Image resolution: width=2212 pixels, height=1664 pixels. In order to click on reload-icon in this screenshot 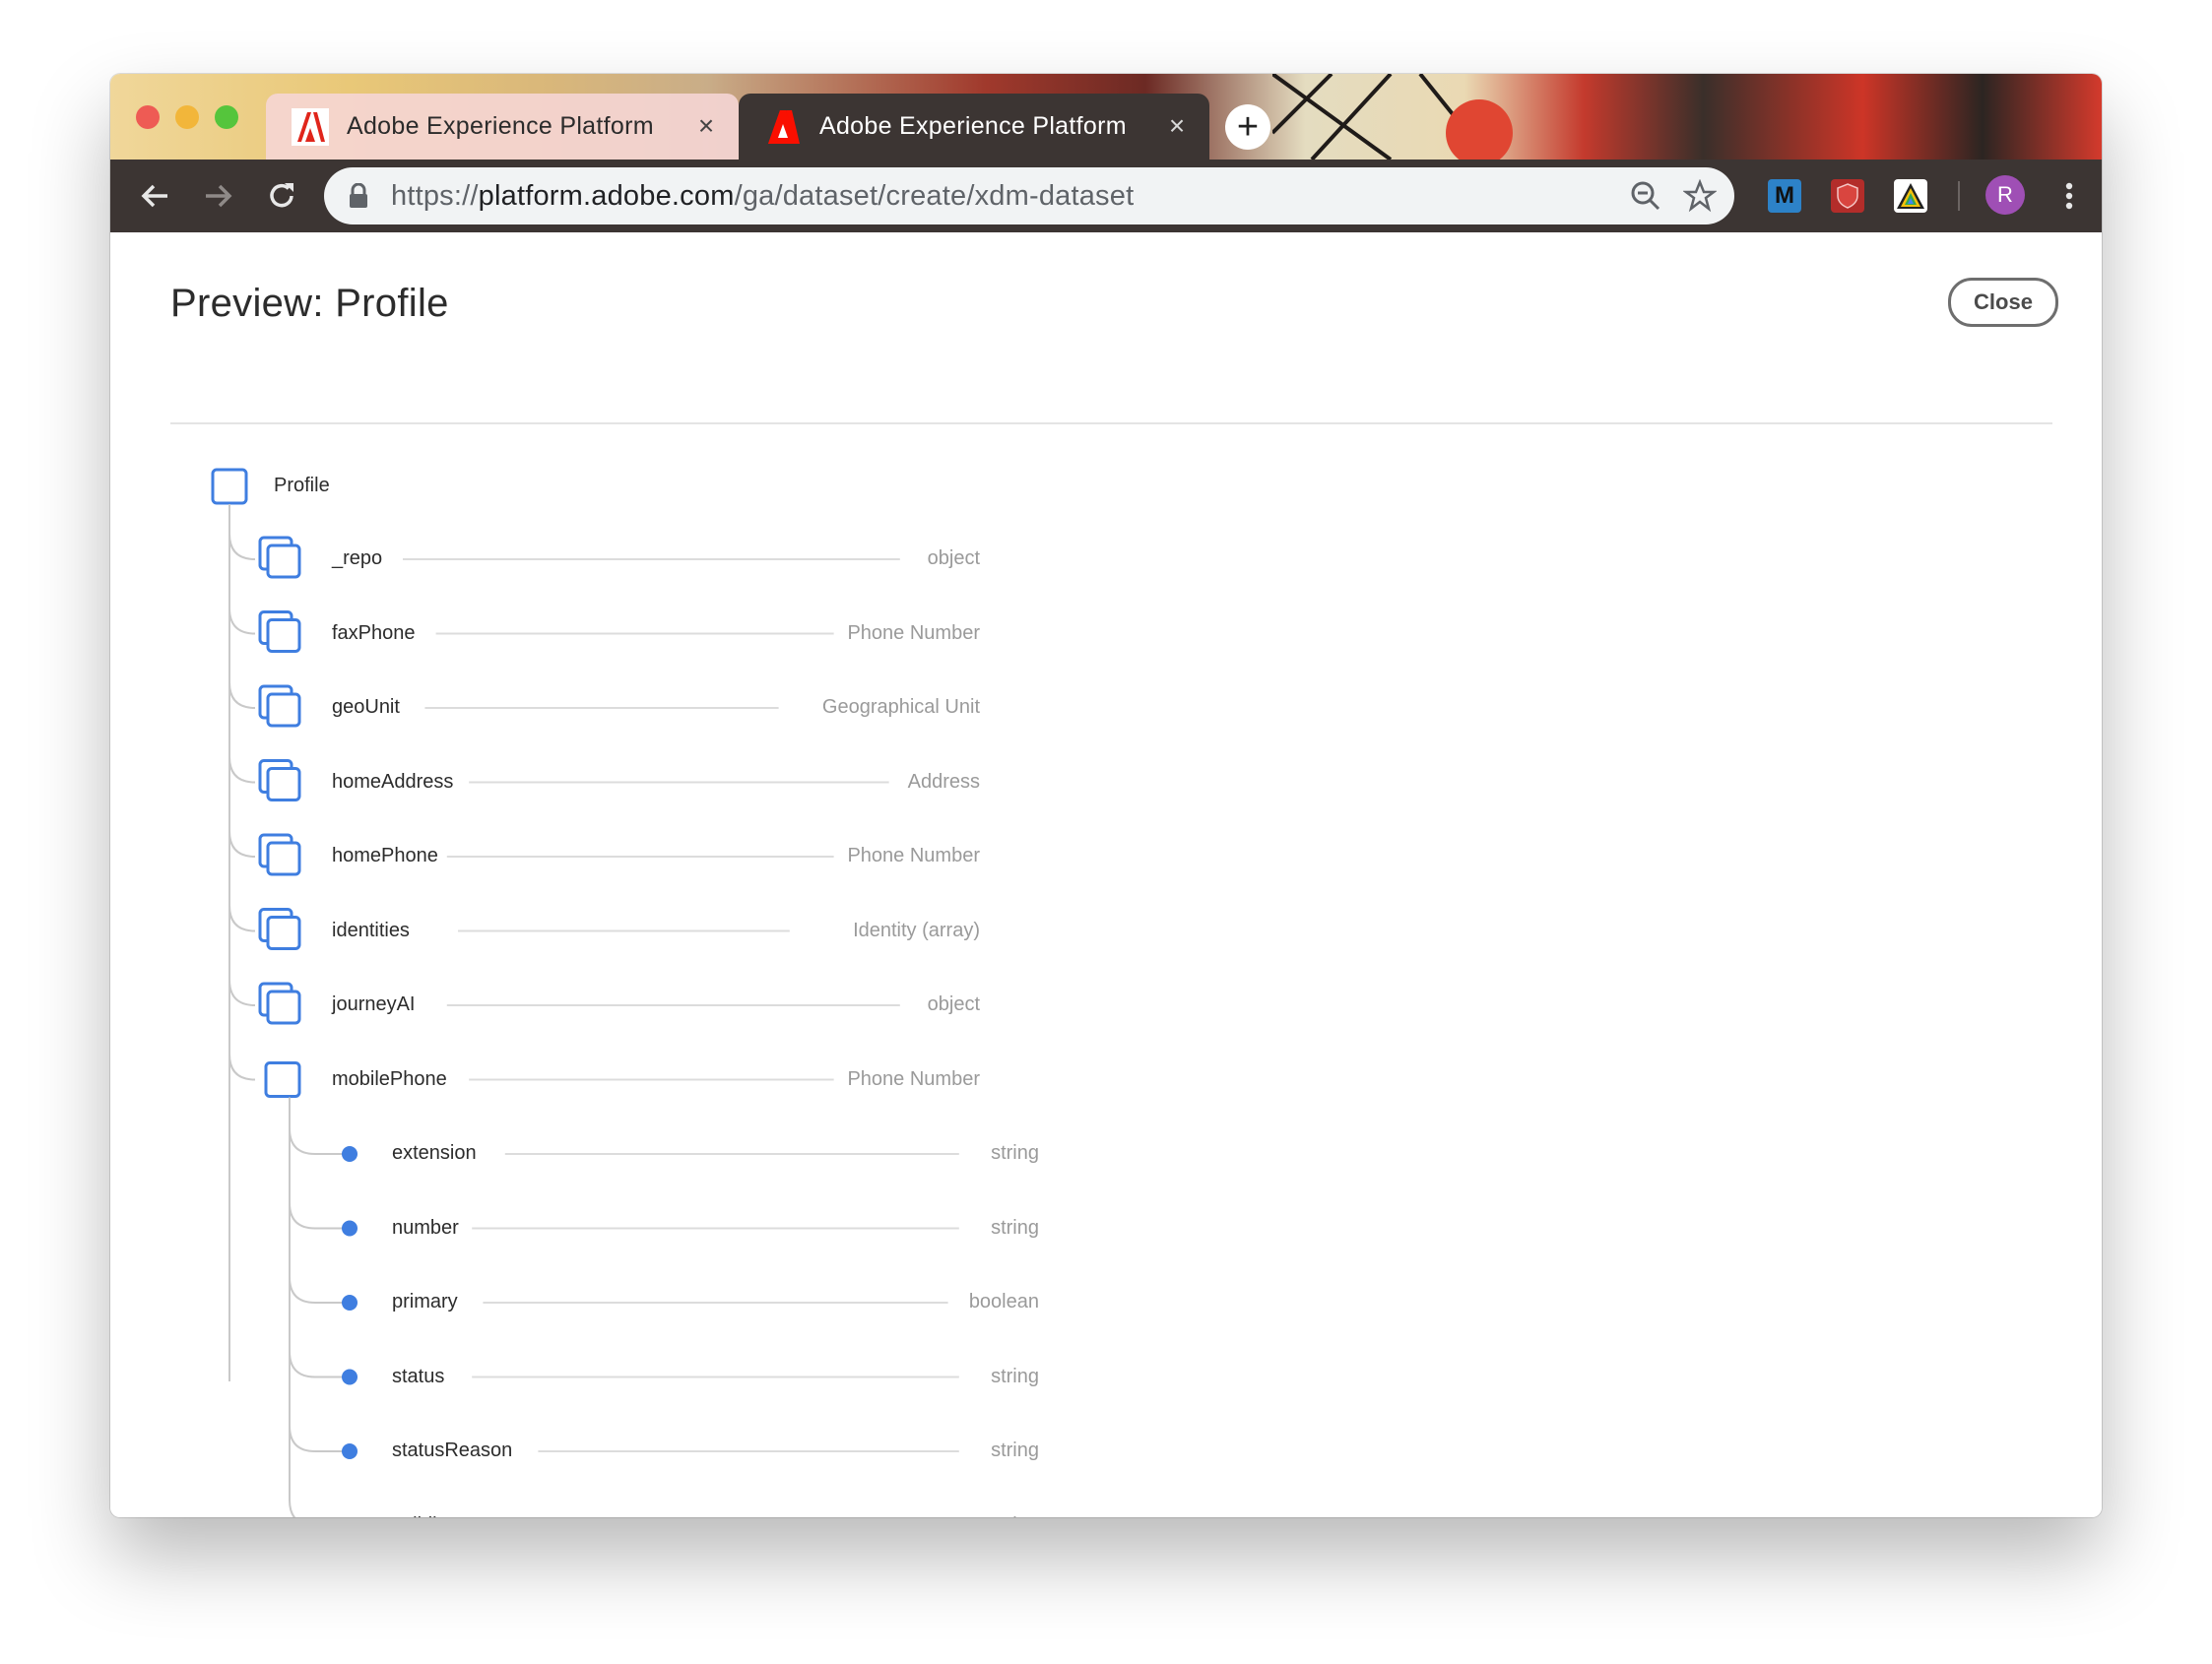, I will do `click(281, 195)`.